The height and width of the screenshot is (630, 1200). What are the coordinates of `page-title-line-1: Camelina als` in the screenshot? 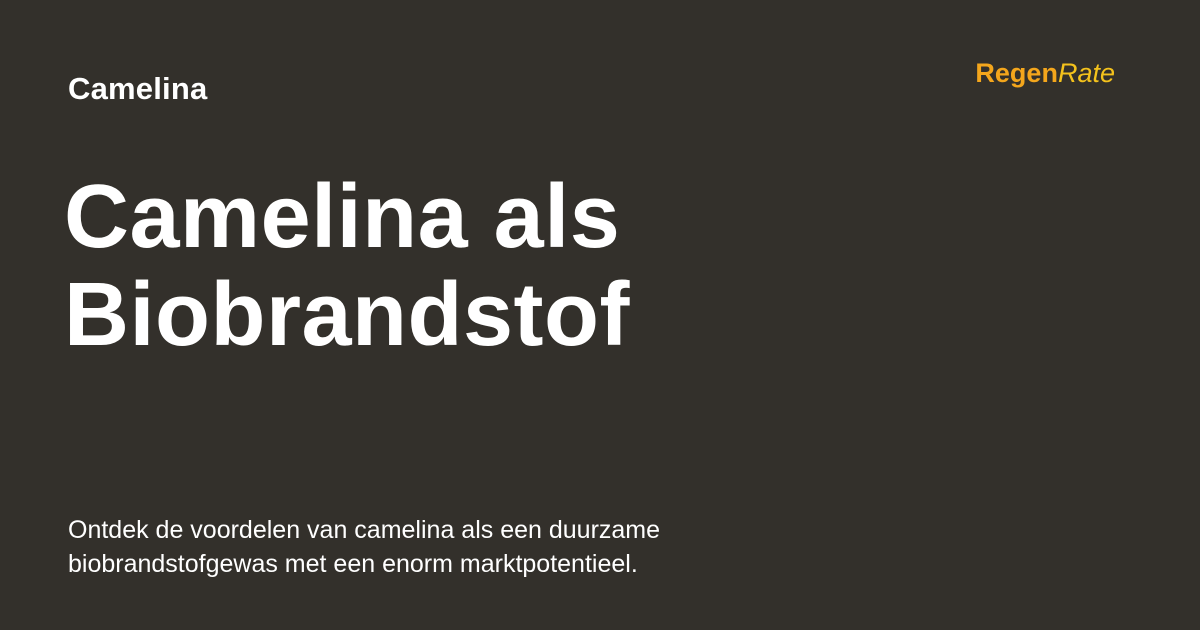 It's located at (342, 217).